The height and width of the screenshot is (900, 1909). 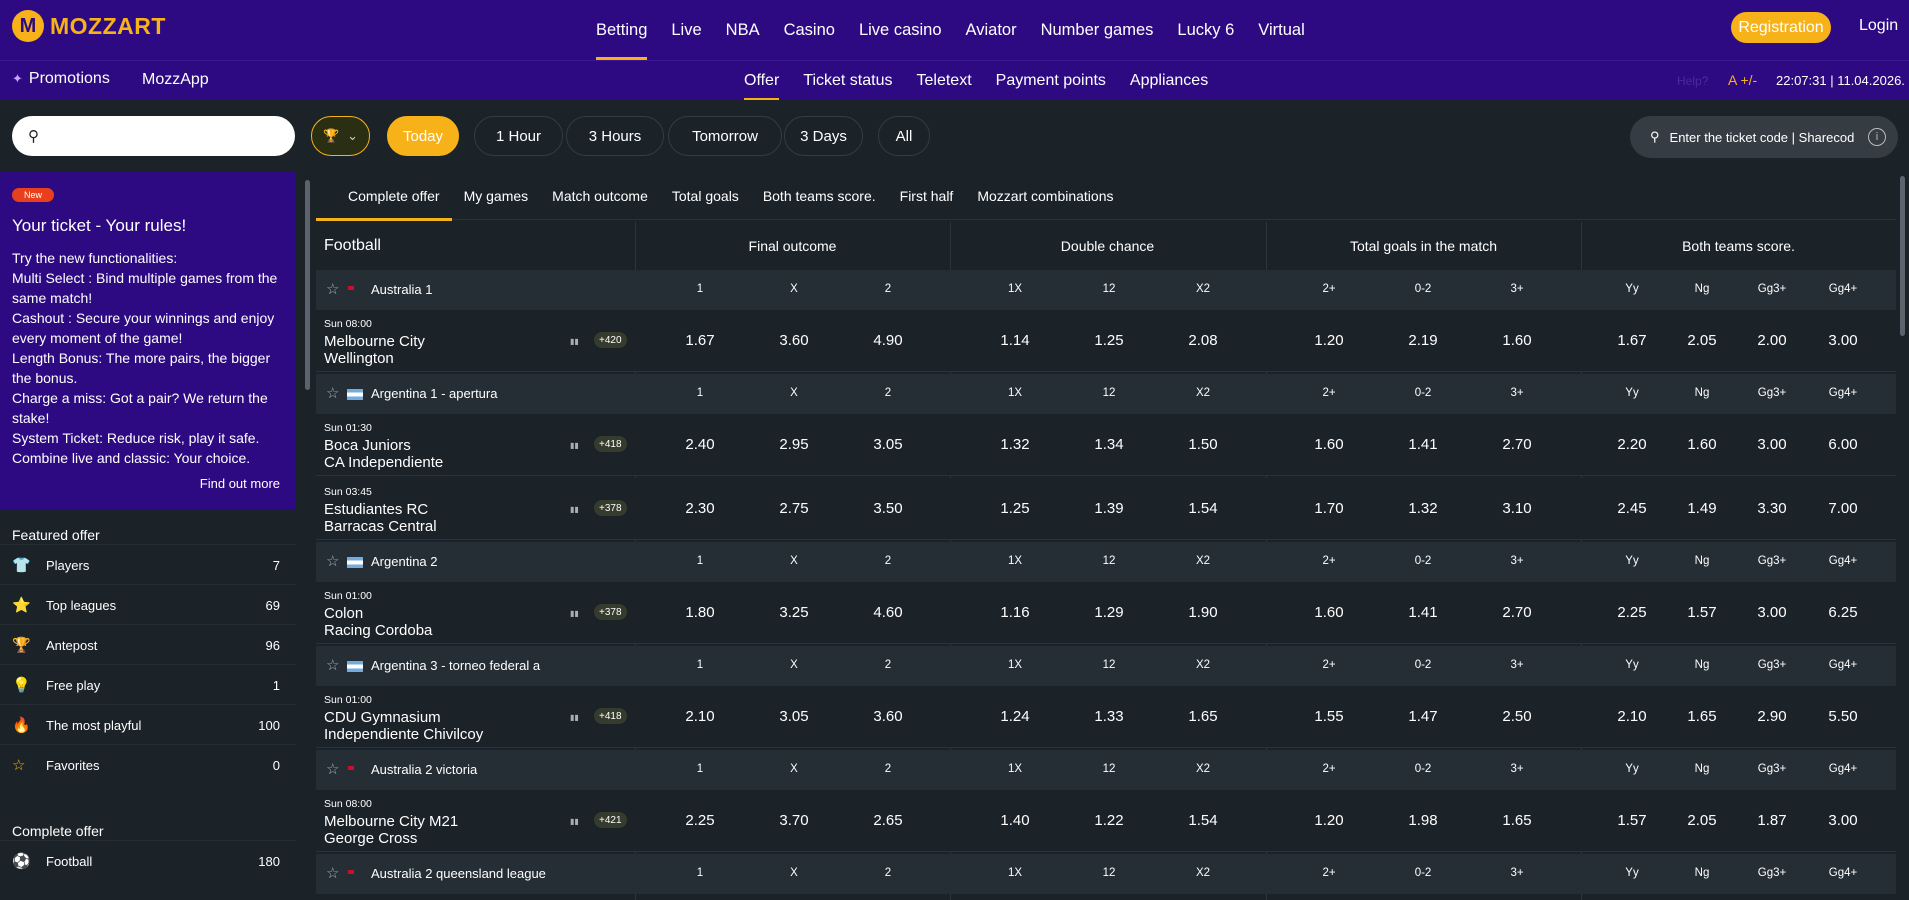 I want to click on tab-my-games: My games, so click(x=496, y=196).